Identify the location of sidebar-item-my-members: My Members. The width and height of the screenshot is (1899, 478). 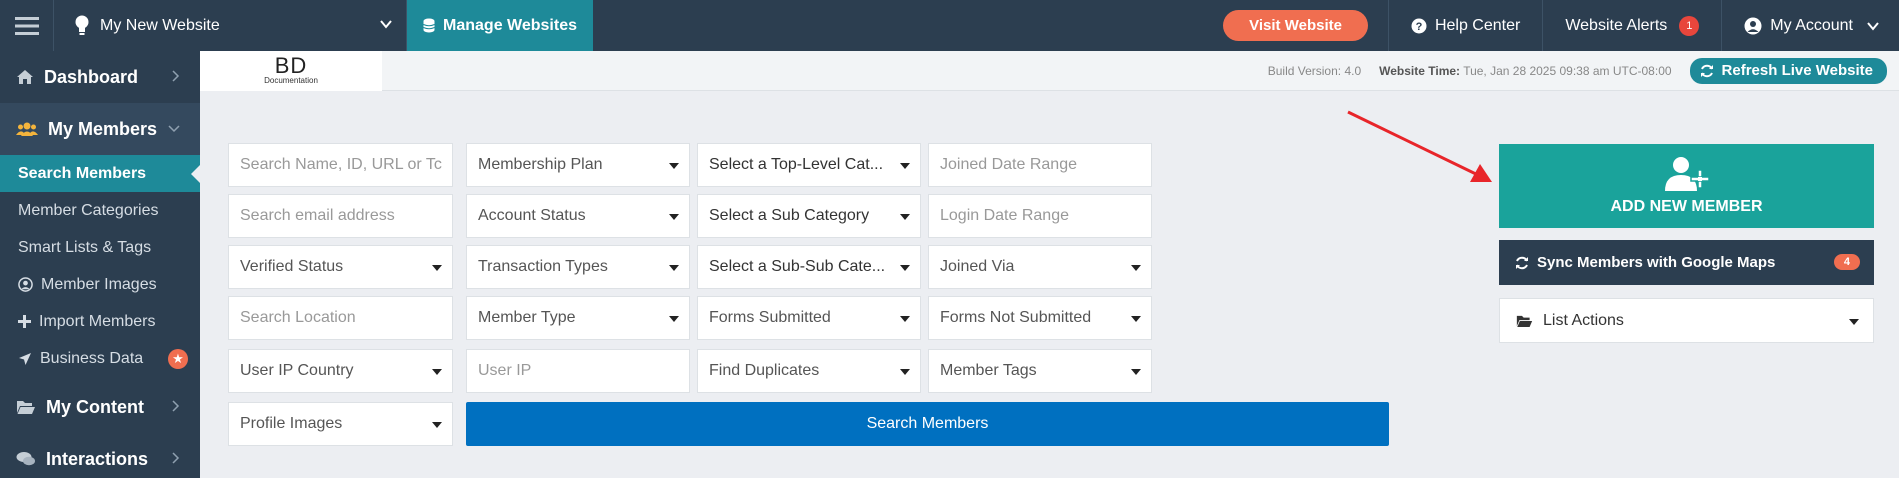
(100, 129).